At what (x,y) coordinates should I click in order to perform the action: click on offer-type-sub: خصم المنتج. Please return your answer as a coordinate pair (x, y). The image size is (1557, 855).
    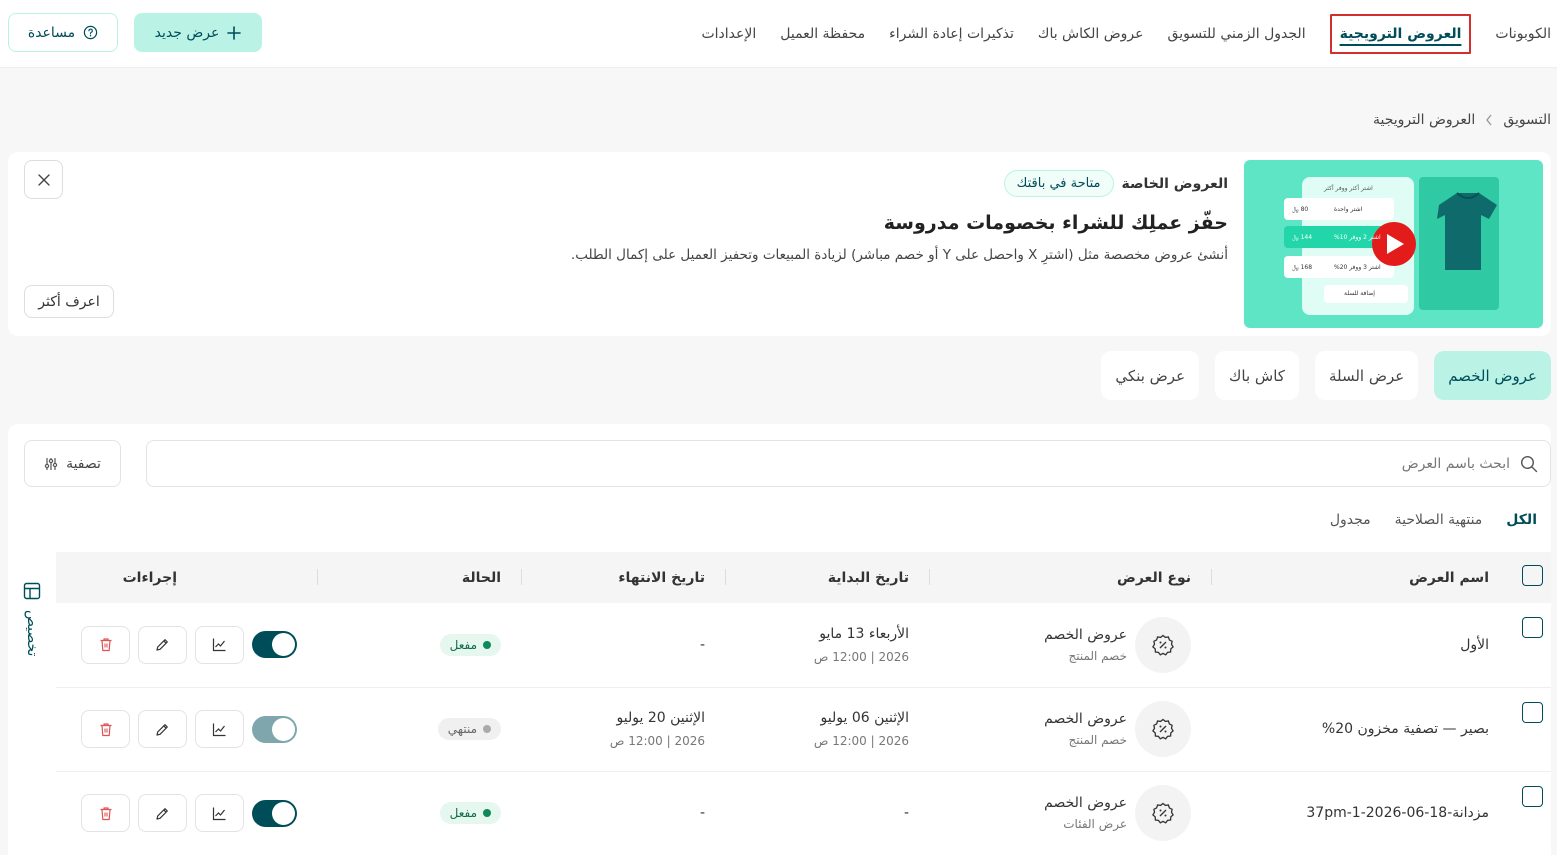
    Looking at the image, I should click on (1097, 655).